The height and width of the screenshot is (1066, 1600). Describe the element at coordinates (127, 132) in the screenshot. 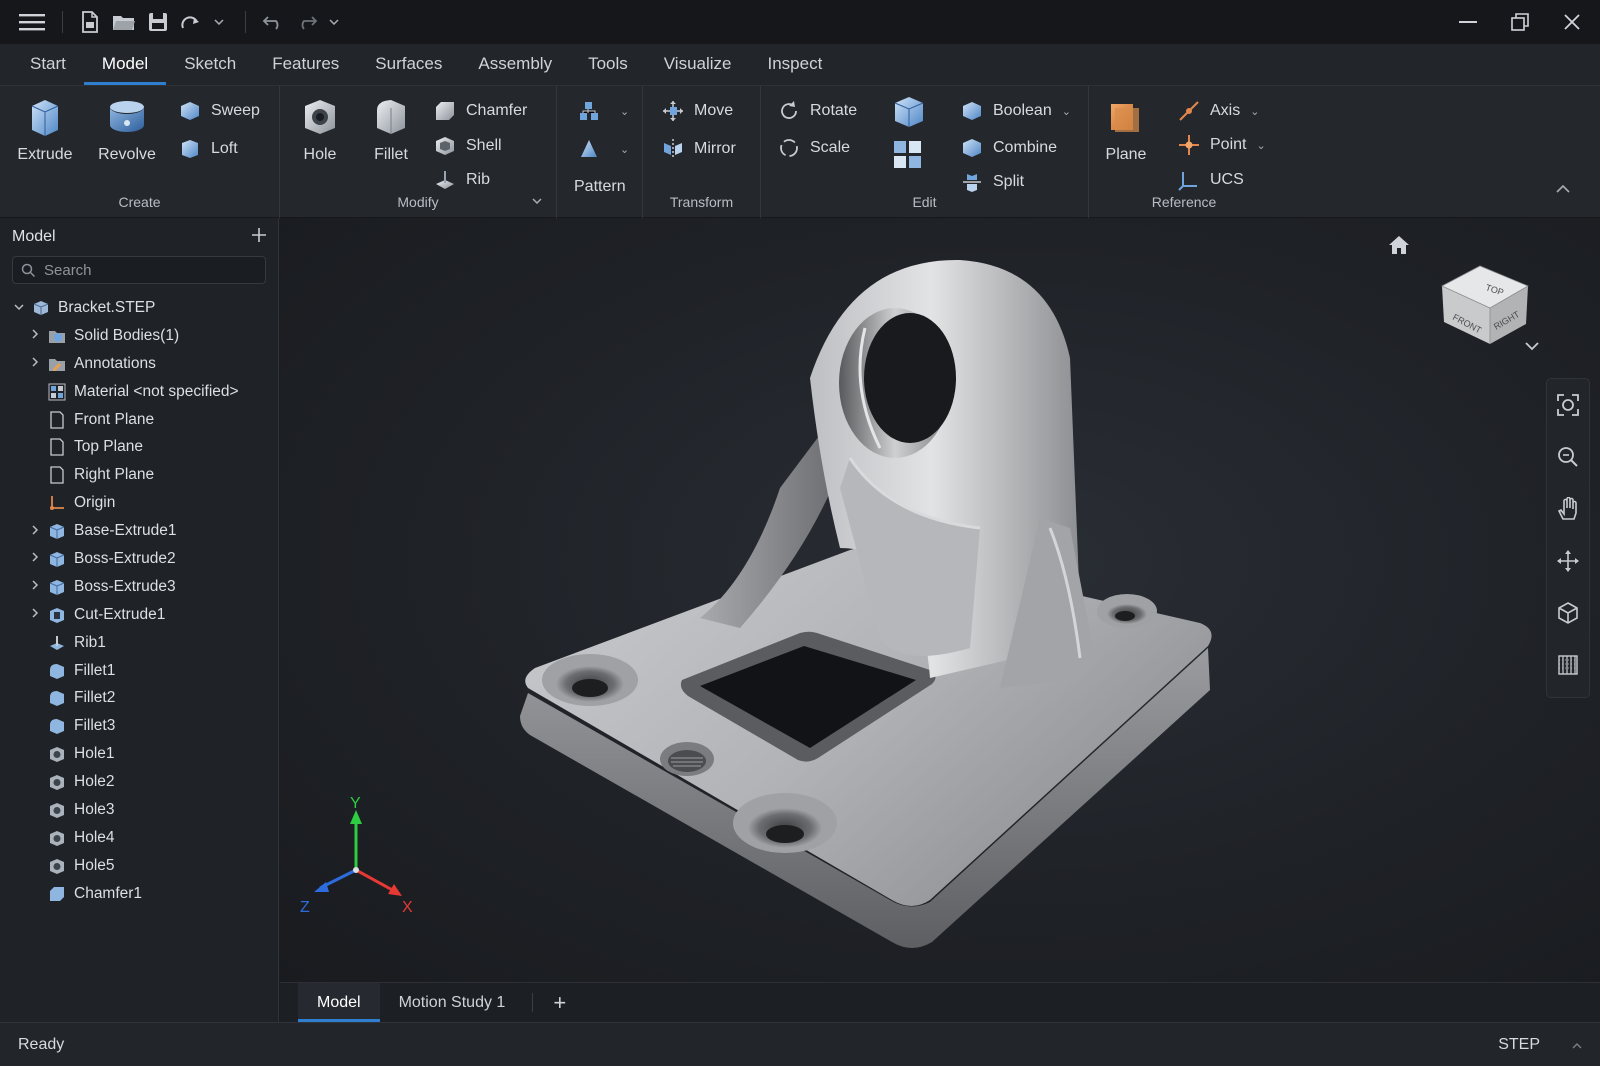

I see `revolve-button: Revolve` at that location.